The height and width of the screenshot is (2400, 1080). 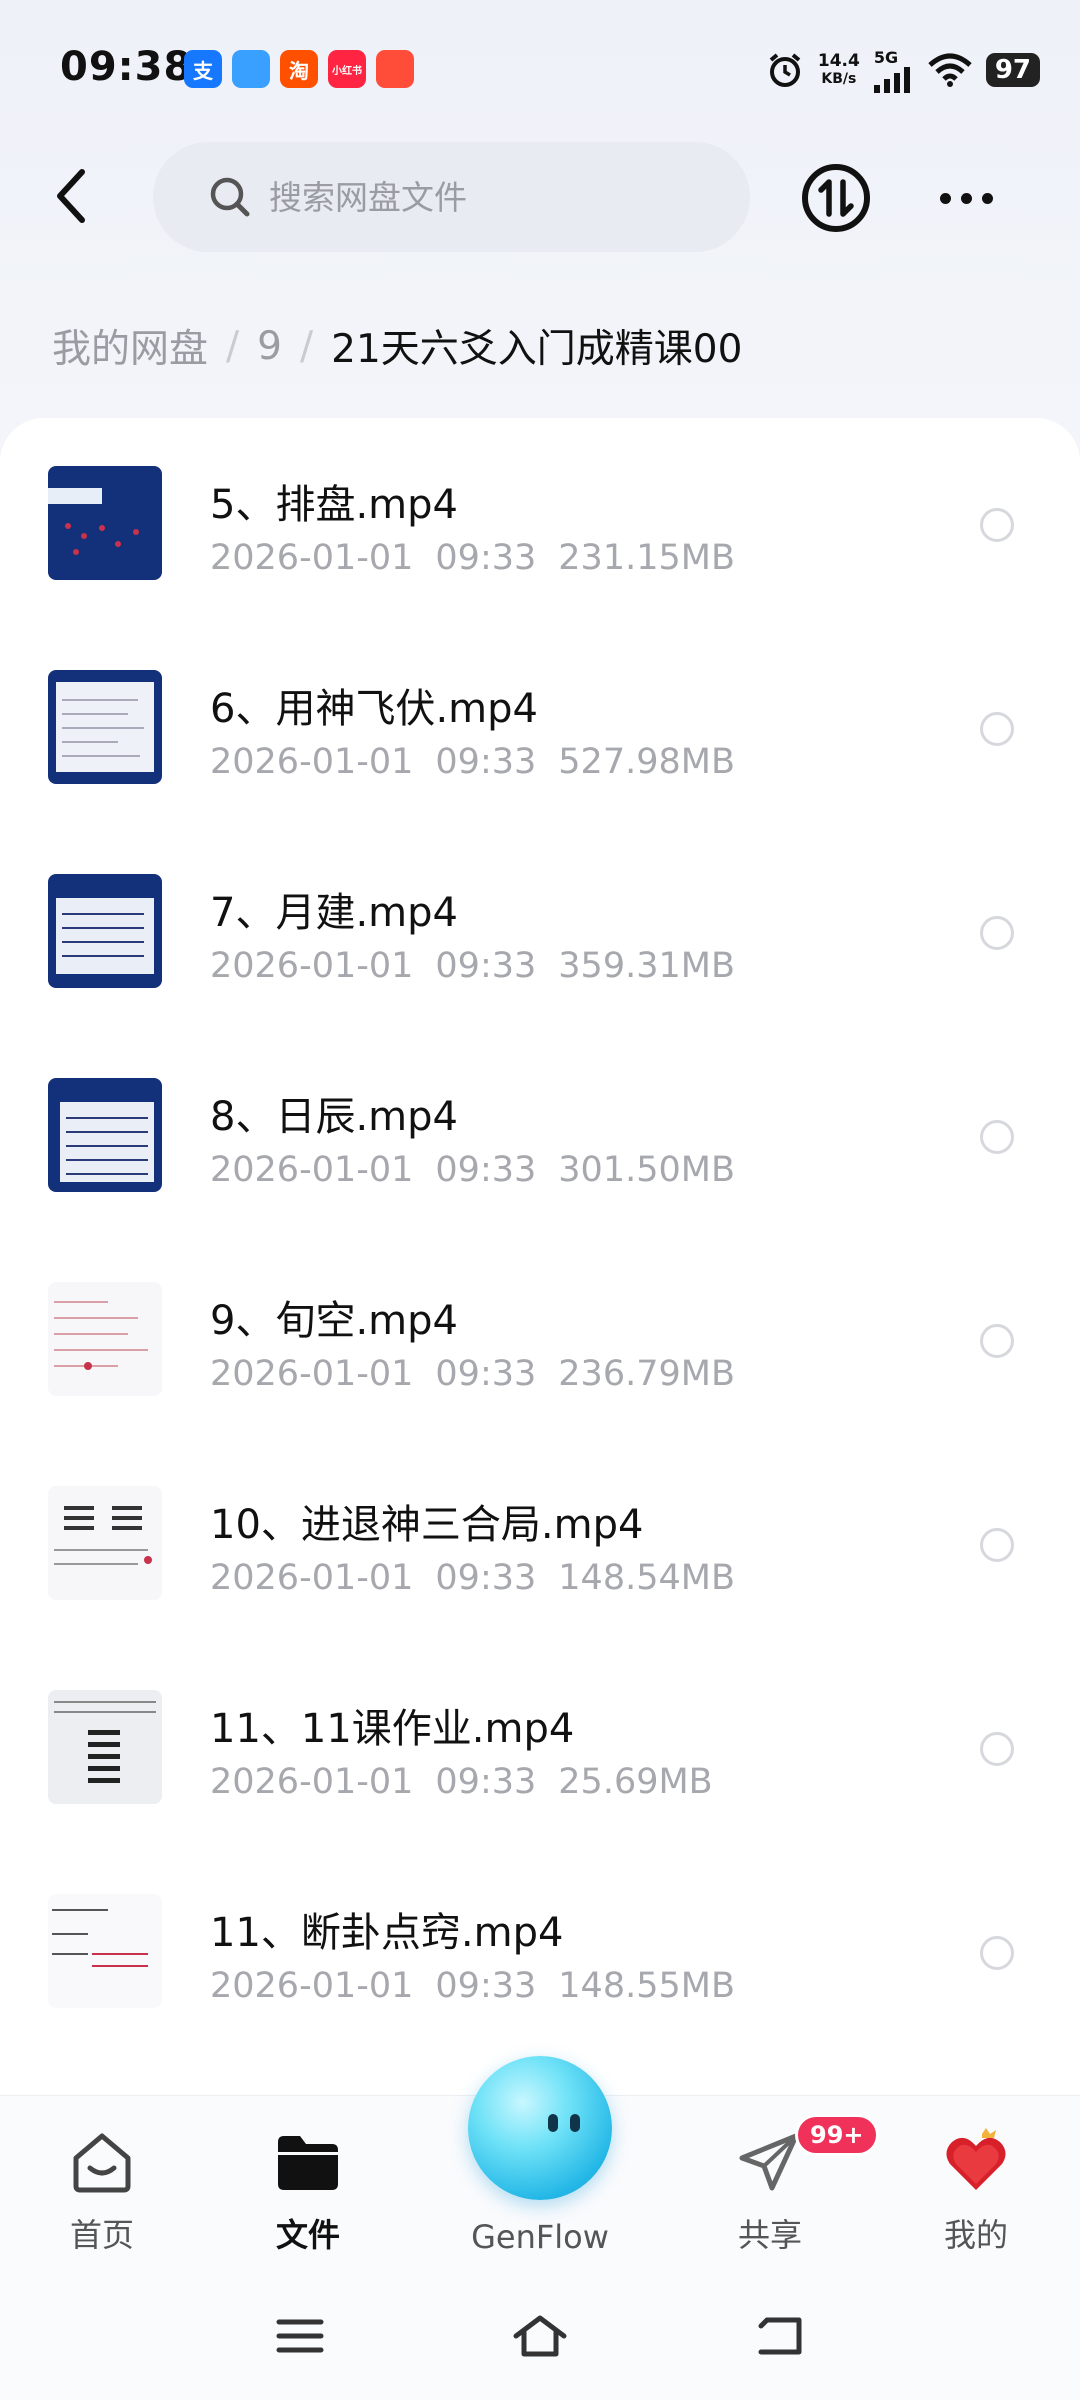 I want to click on search-input, so click(x=499, y=197).